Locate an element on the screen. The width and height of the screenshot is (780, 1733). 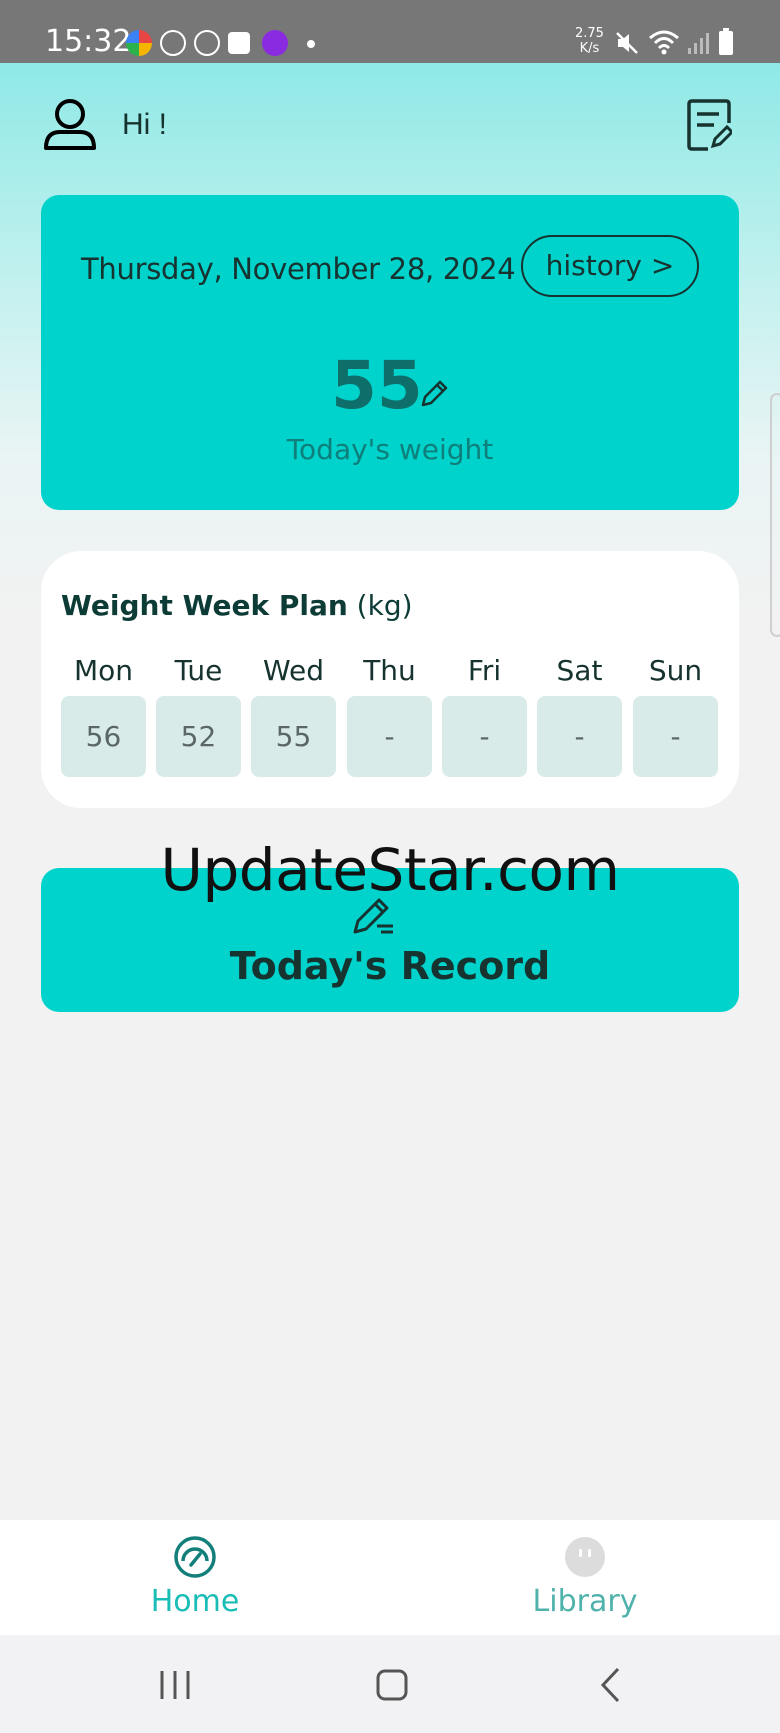
day-name: Tue is located at coordinates (198, 670).